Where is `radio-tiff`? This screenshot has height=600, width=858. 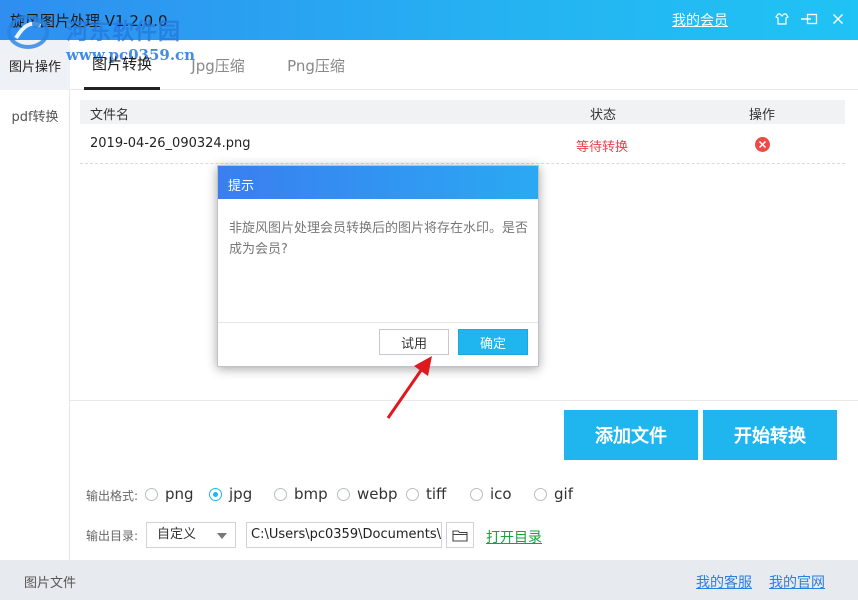
radio-tiff is located at coordinates (412, 494).